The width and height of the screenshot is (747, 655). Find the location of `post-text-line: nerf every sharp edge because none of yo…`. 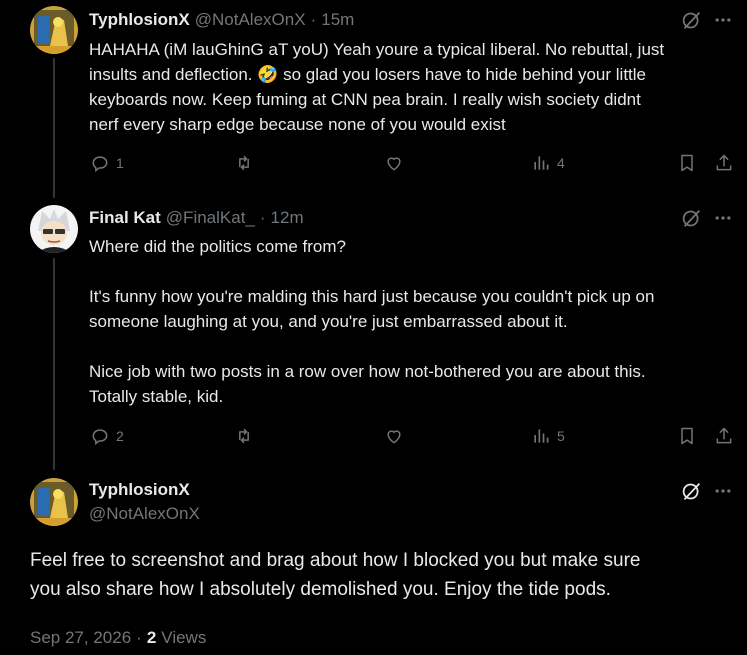

post-text-line: nerf every sharp edge because none of yo… is located at coordinates (297, 124).